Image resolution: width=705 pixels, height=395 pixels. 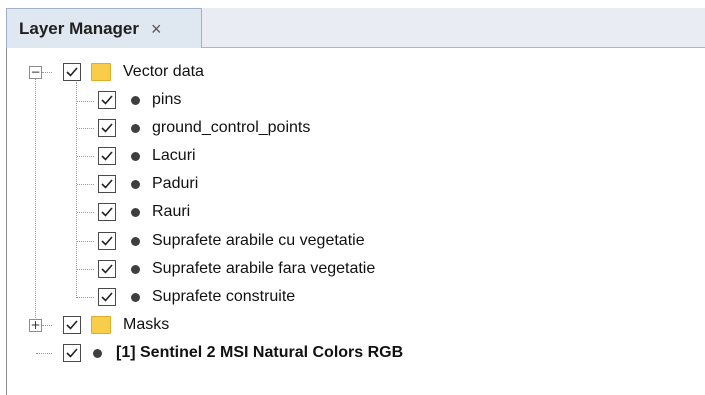 What do you see at coordinates (174, 155) in the screenshot?
I see `layer-label: Lacuri` at bounding box center [174, 155].